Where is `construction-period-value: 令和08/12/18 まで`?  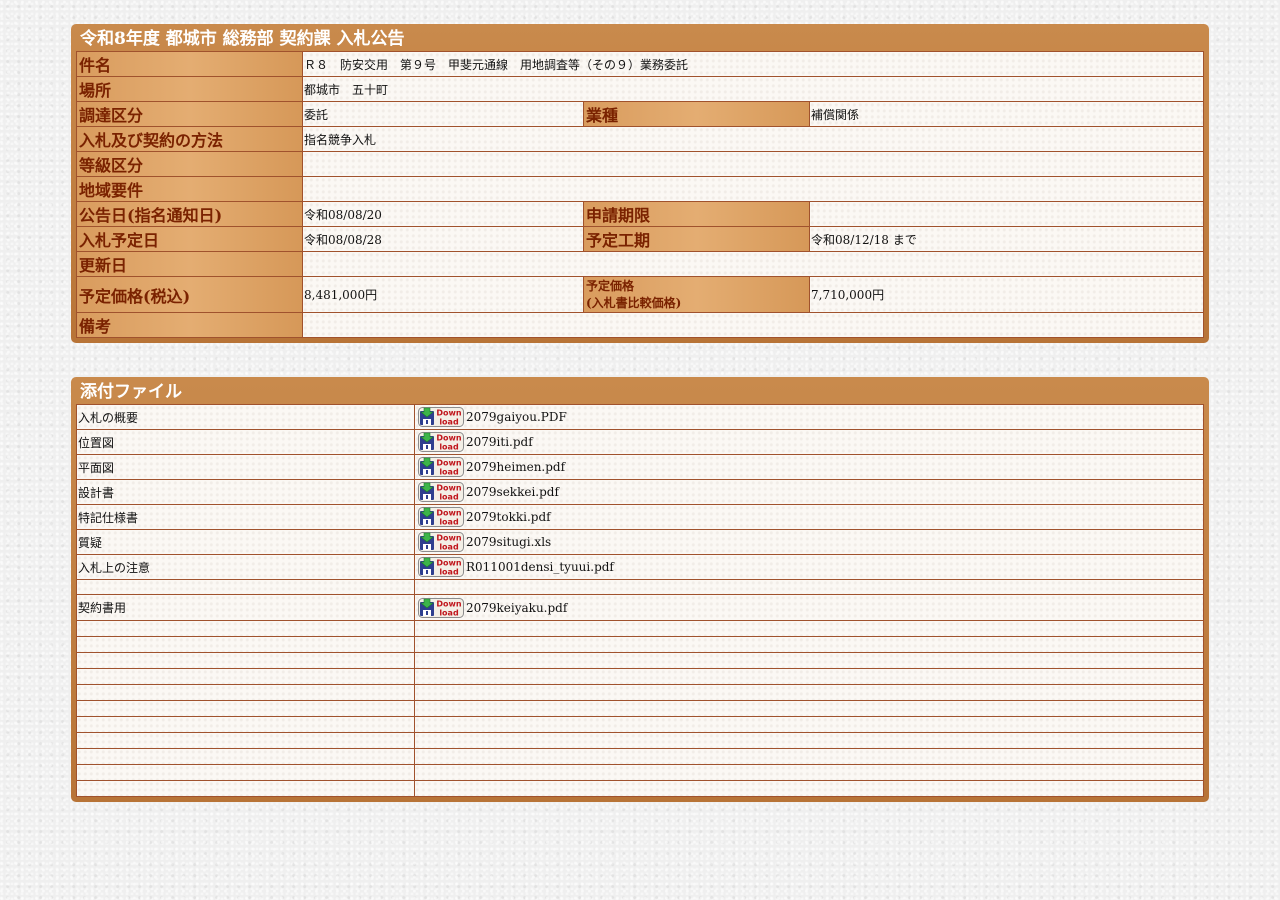 construction-period-value: 令和08/12/18 まで is located at coordinates (1006, 239).